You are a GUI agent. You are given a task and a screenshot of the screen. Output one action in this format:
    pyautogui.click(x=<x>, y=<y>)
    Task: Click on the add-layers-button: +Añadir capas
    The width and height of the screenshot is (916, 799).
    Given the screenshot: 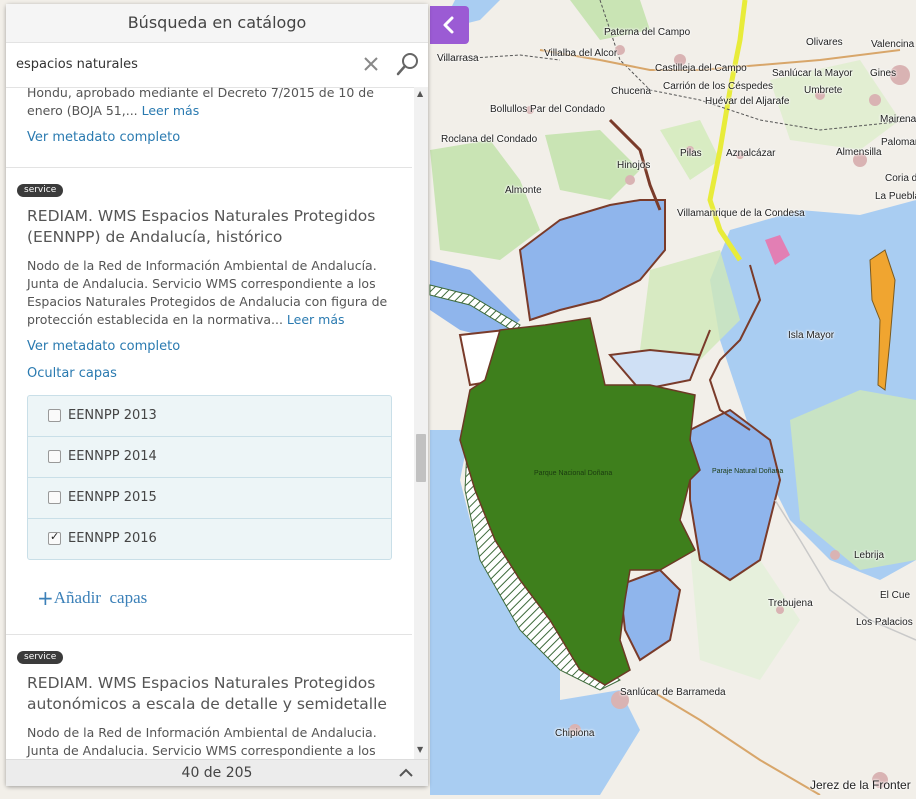 What is the action you would take?
    pyautogui.click(x=209, y=598)
    